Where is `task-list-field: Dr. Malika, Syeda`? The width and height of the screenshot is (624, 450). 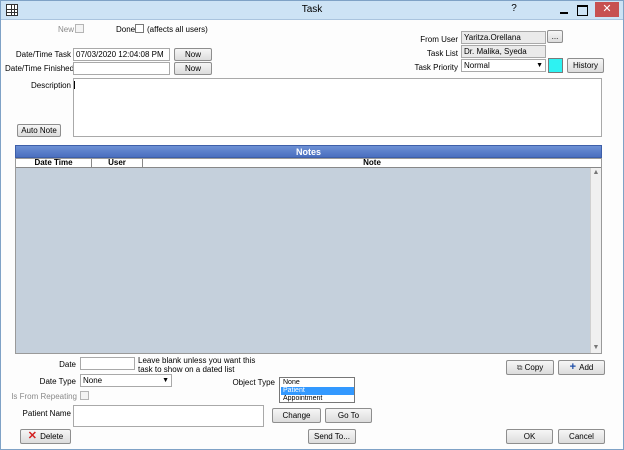 task-list-field: Dr. Malika, Syeda is located at coordinates (503, 51).